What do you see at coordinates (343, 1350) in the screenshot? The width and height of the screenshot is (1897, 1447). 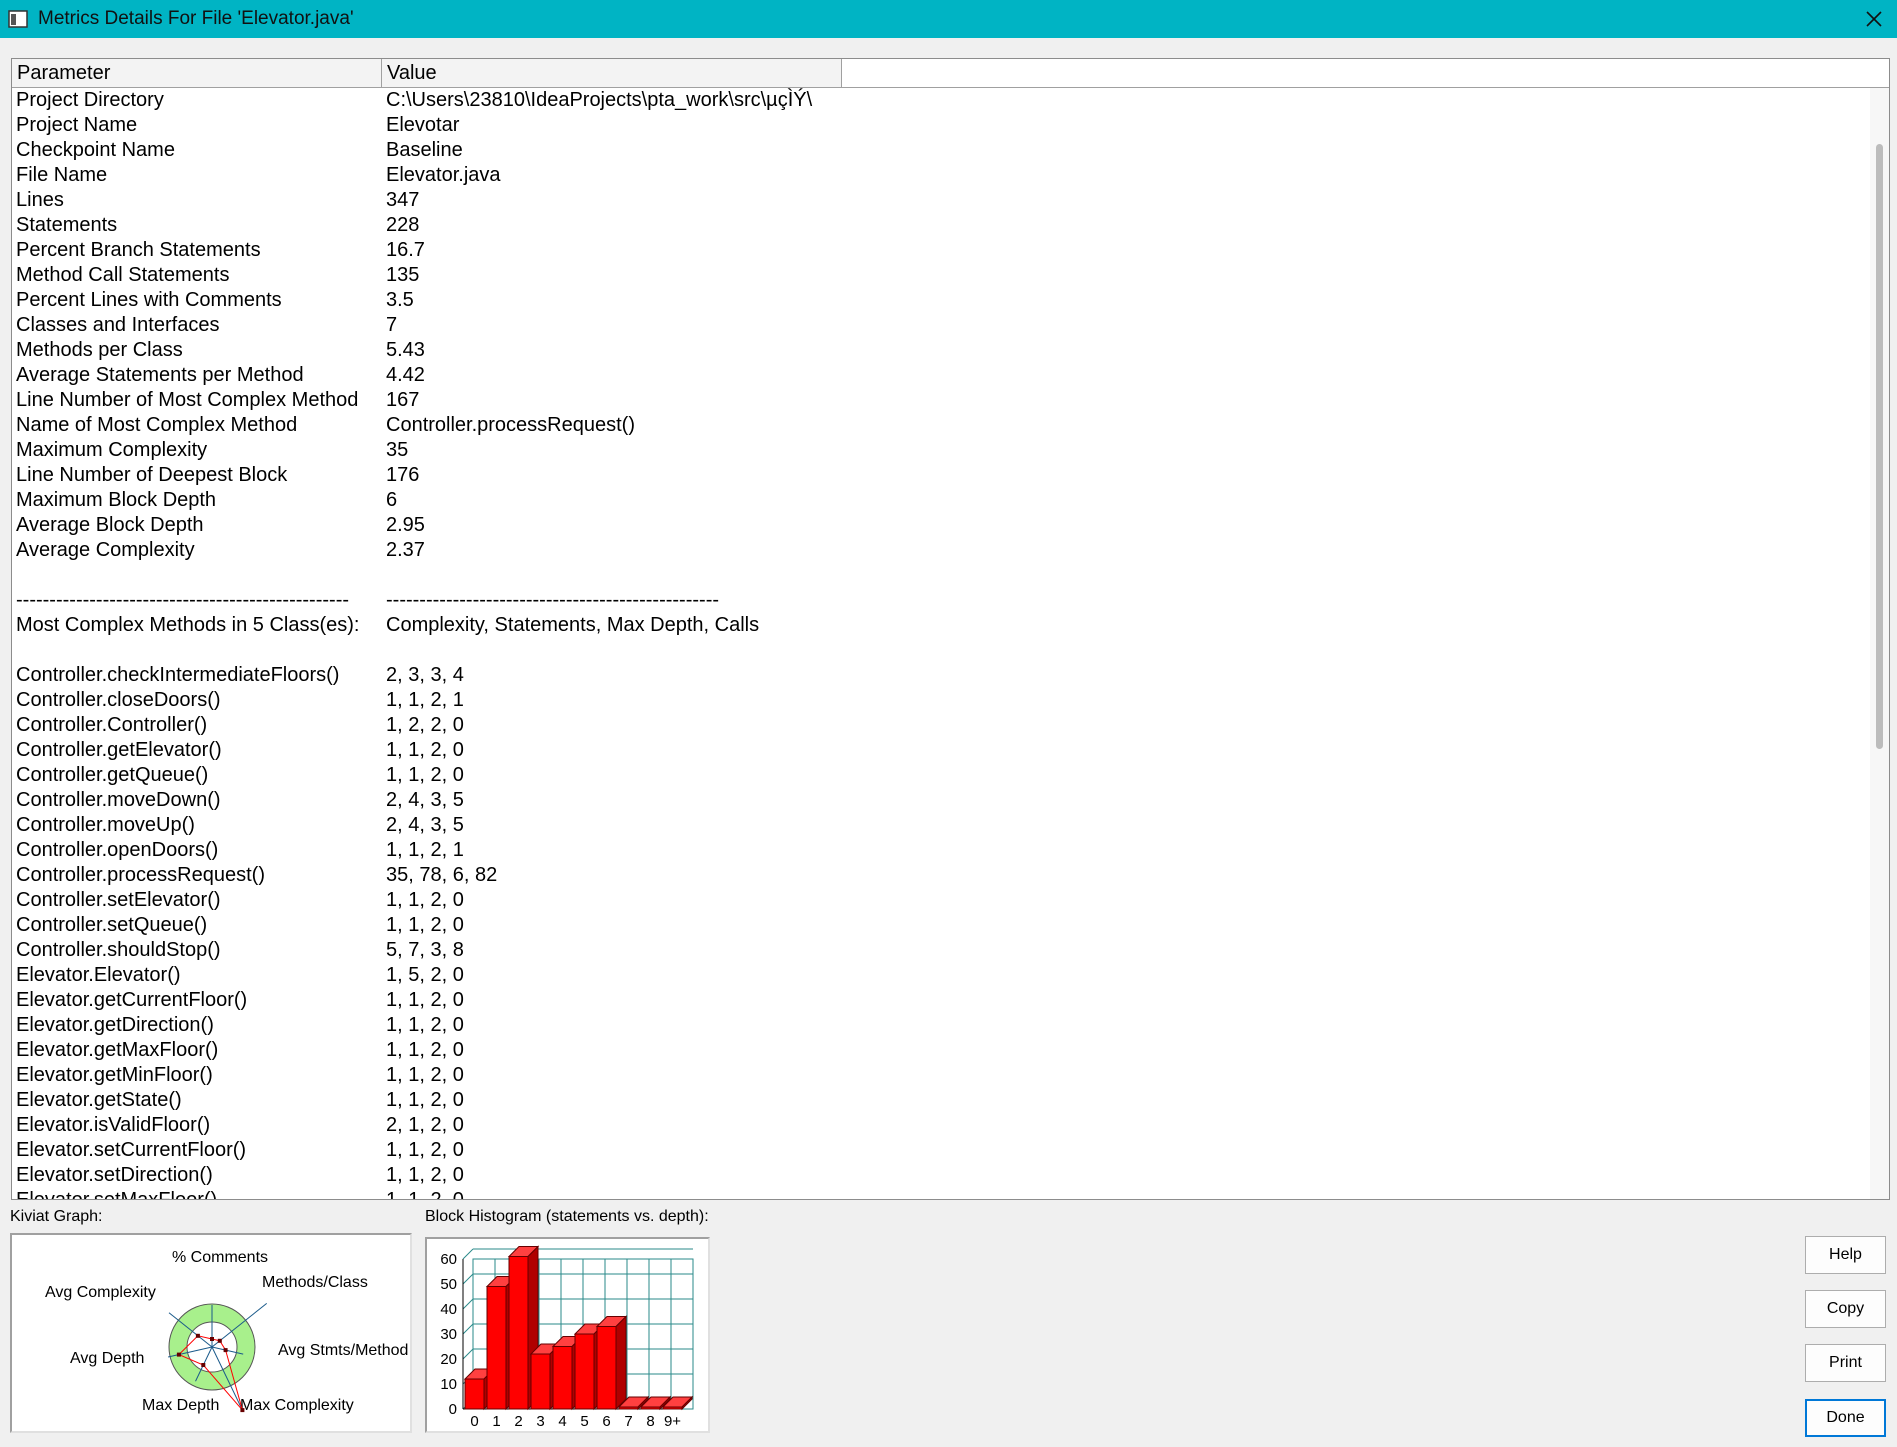 I see `kiviat-axis-label: Avg Stmts/Method` at bounding box center [343, 1350].